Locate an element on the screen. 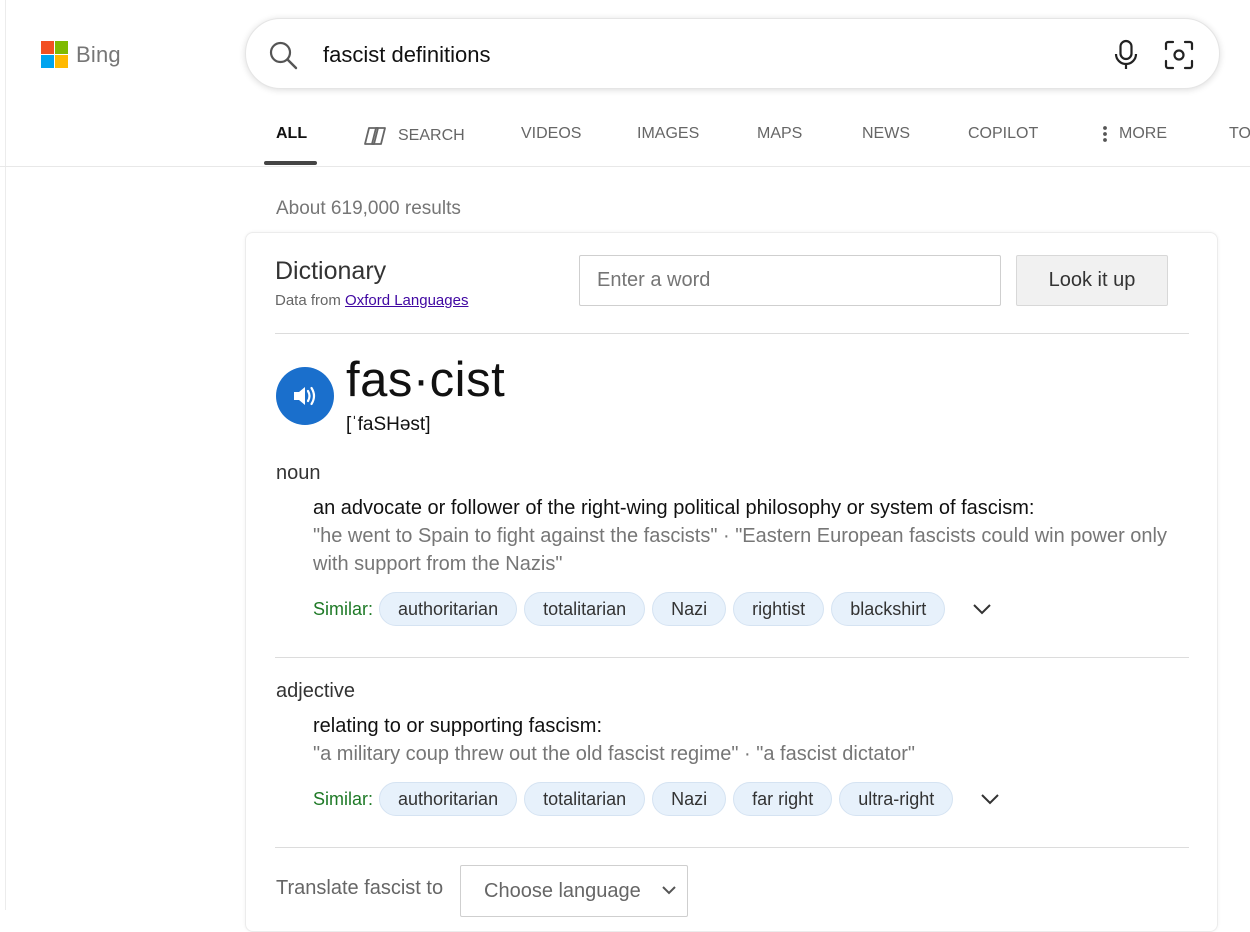 The image size is (1250, 932). dictionary-title: Dictionary is located at coordinates (331, 271).